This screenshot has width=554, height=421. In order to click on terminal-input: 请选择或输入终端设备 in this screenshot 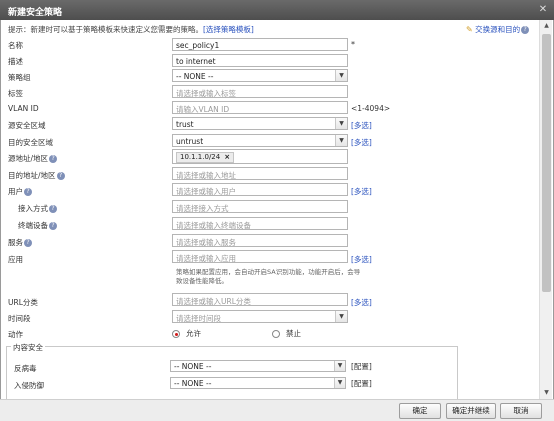, I will do `click(260, 223)`.